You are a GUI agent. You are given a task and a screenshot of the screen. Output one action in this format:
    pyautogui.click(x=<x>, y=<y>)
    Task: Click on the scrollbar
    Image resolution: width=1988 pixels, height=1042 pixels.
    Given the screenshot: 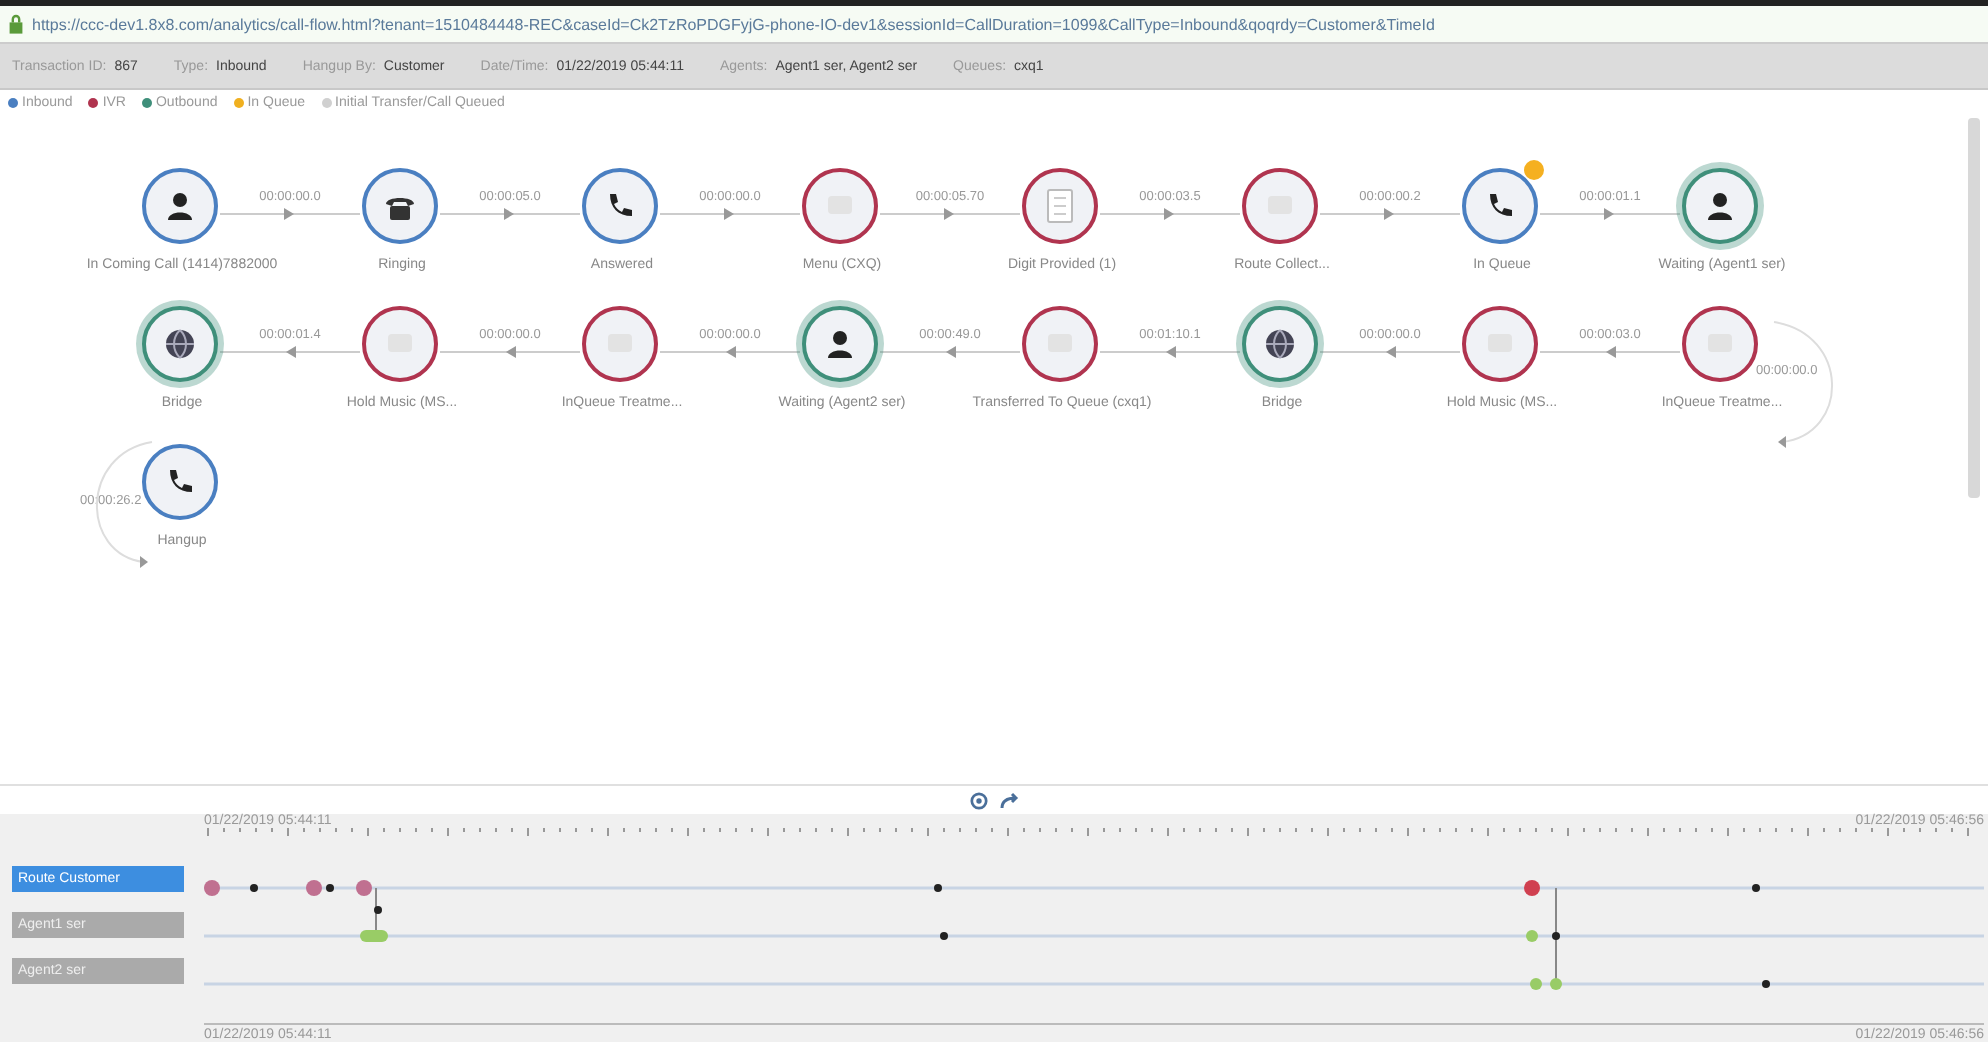 What is the action you would take?
    pyautogui.click(x=1974, y=308)
    